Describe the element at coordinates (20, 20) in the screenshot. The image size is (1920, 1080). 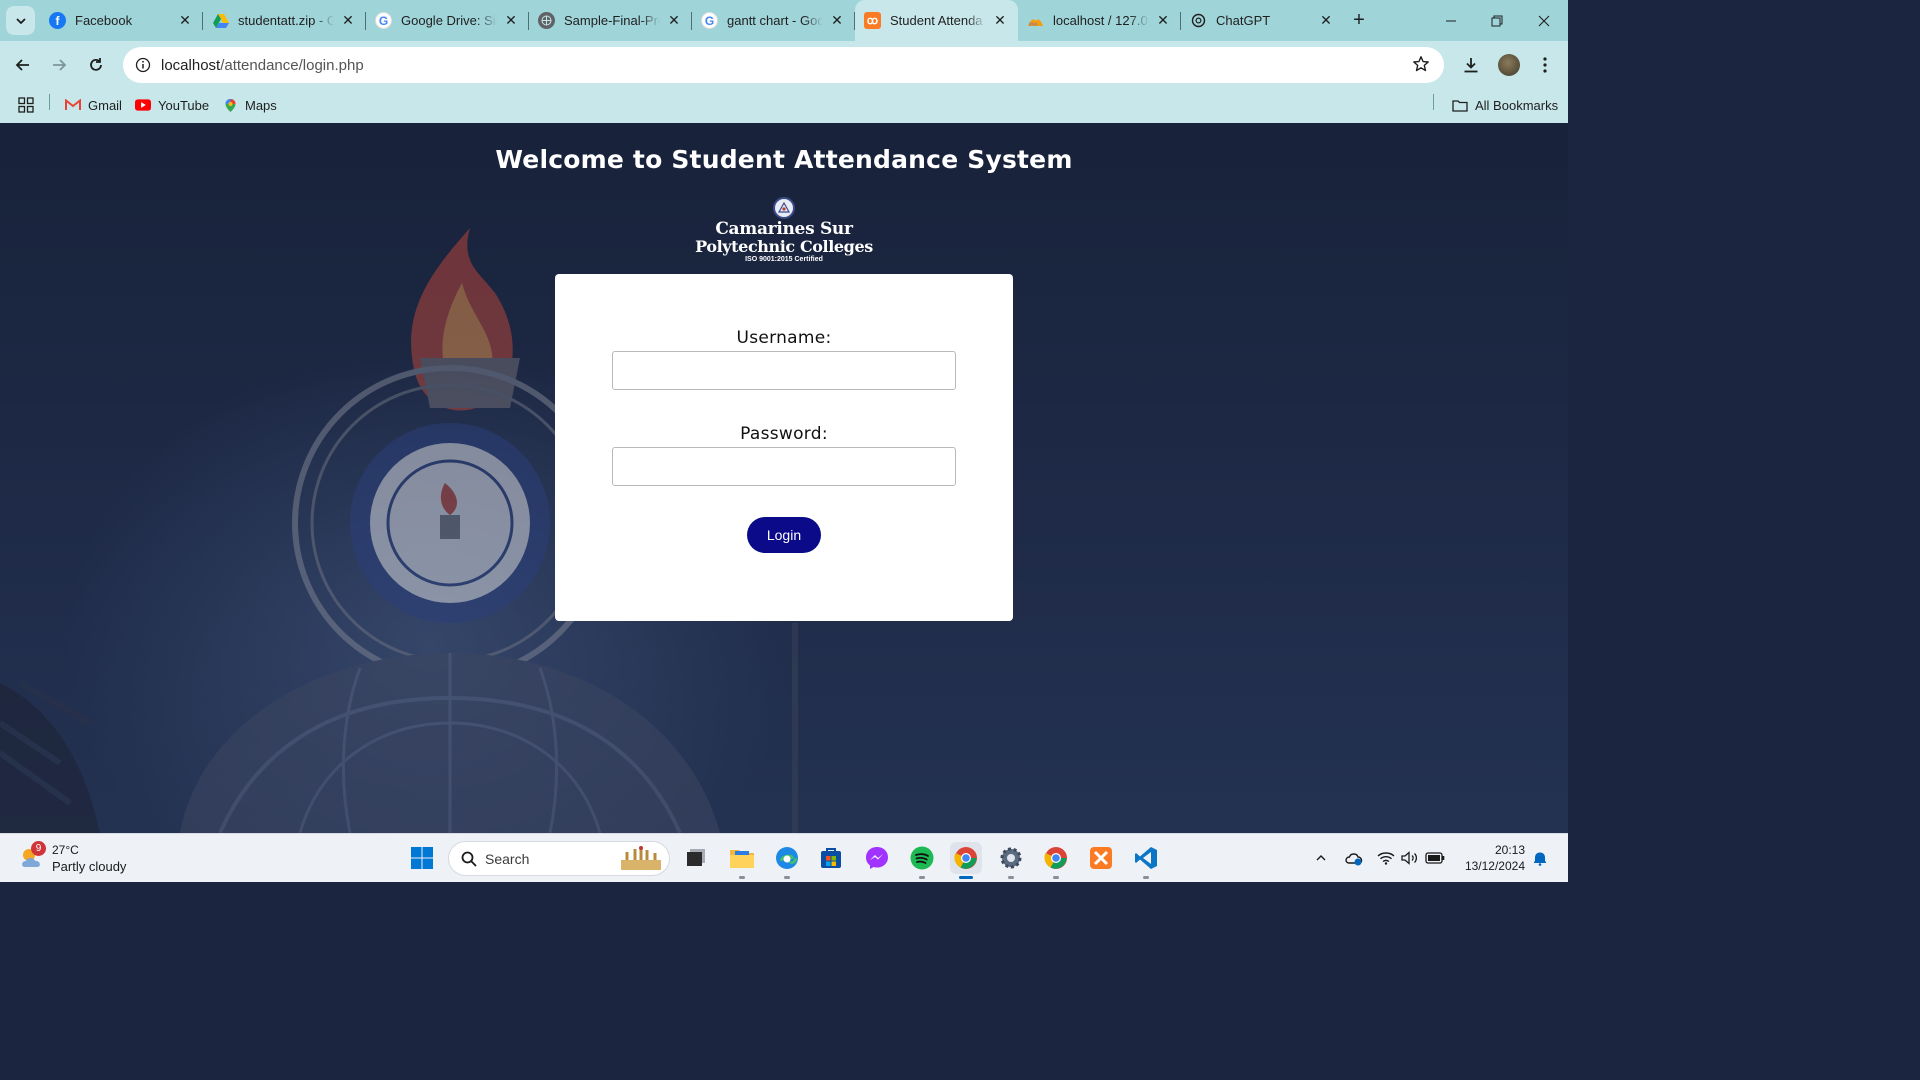
I see `tab-search-button` at that location.